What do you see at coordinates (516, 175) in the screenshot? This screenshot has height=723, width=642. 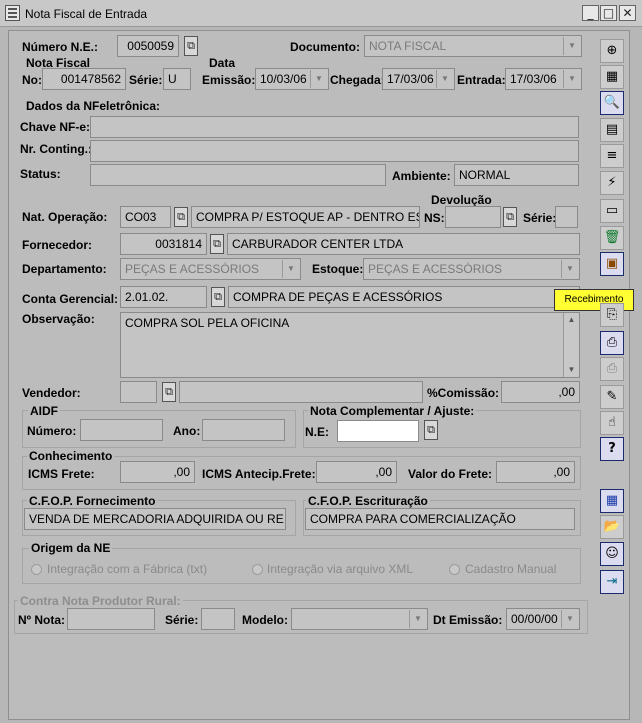 I see `ambiente-field: NORMAL` at bounding box center [516, 175].